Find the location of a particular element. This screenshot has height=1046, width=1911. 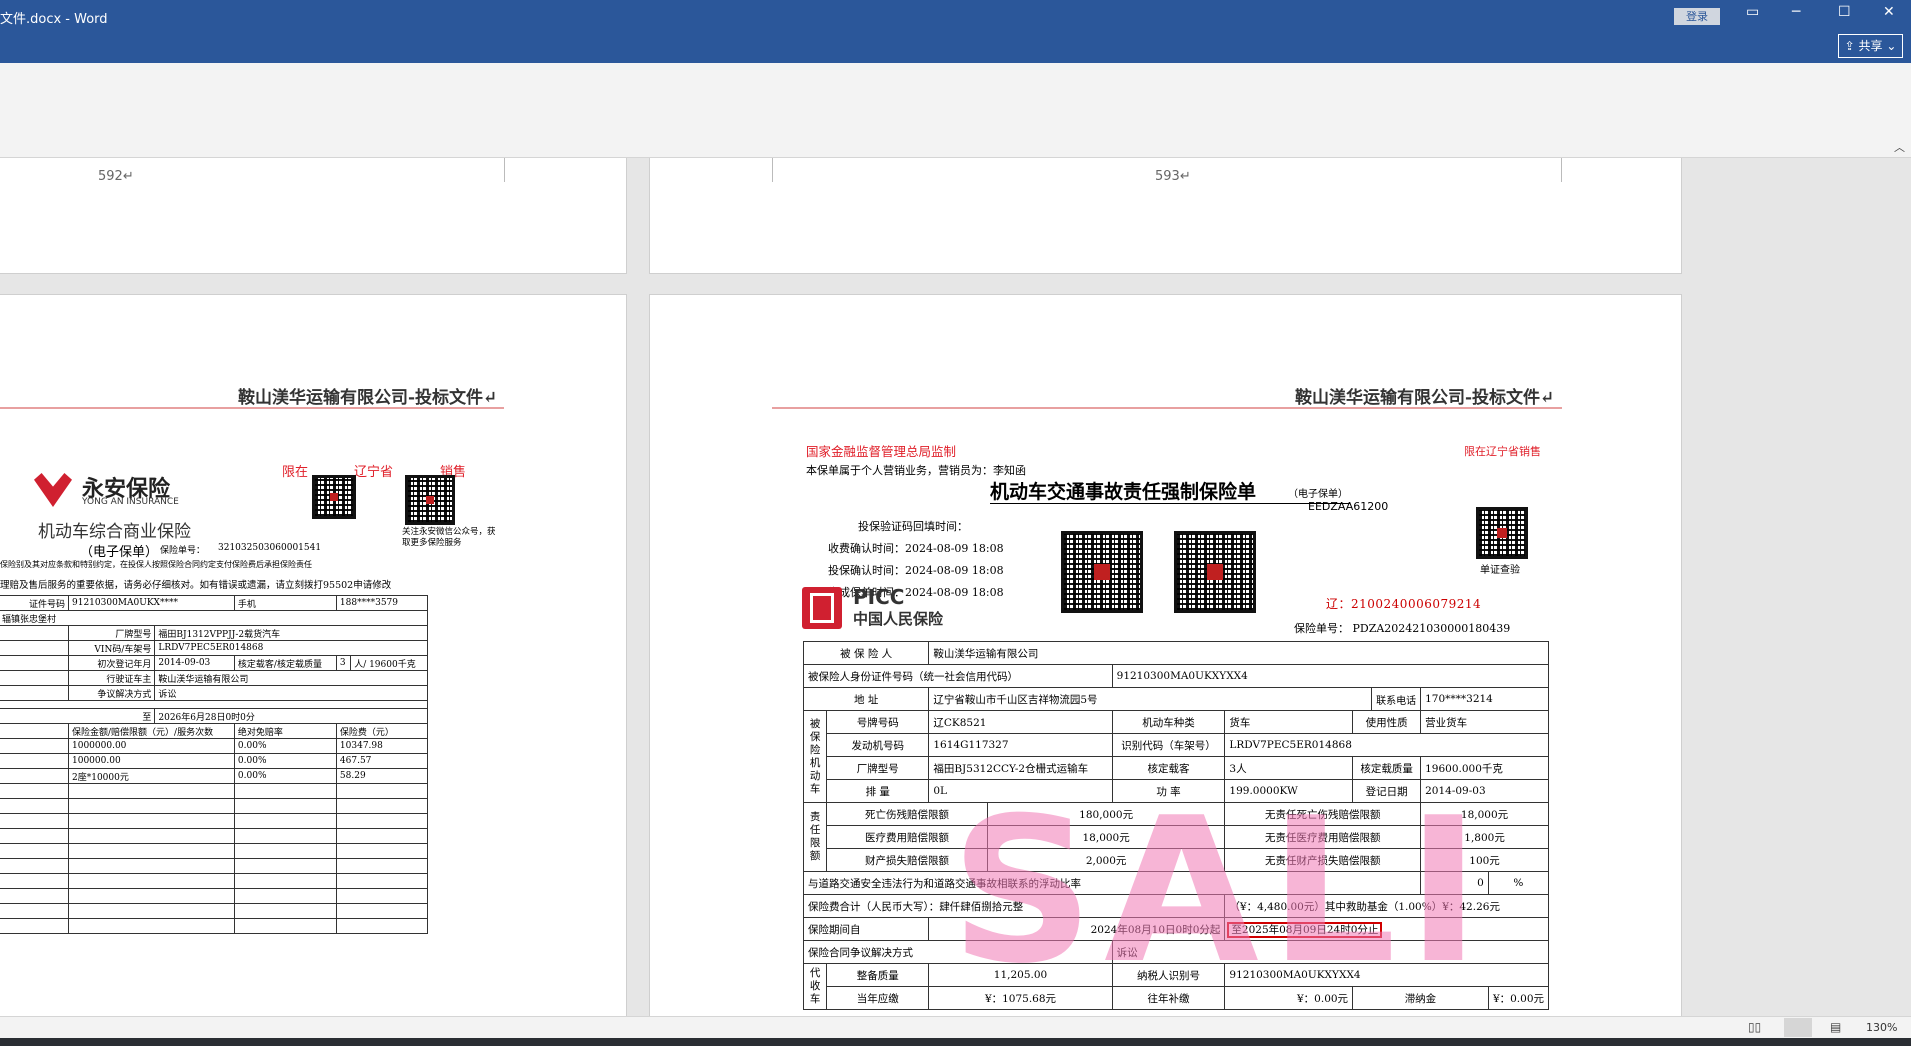

picc-cn: 中国人民保险 is located at coordinates (898, 619).